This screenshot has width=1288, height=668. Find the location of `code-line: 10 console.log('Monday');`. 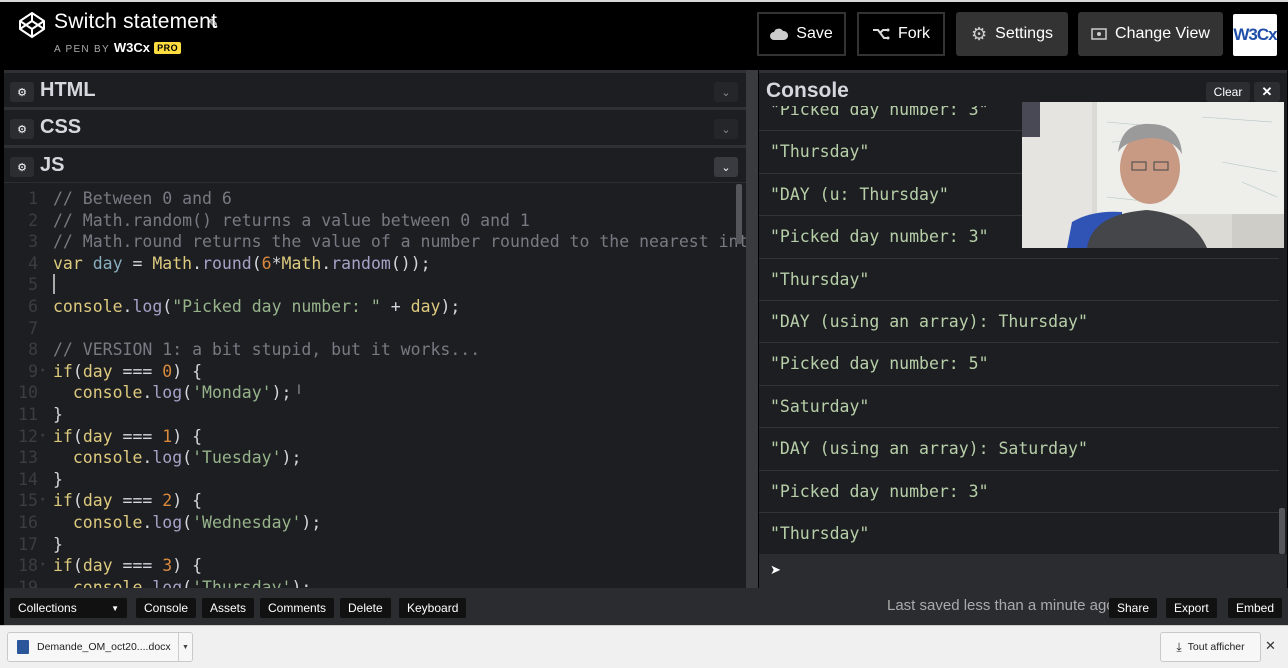

code-line: 10 console.log('Monday'); is located at coordinates (369, 393).